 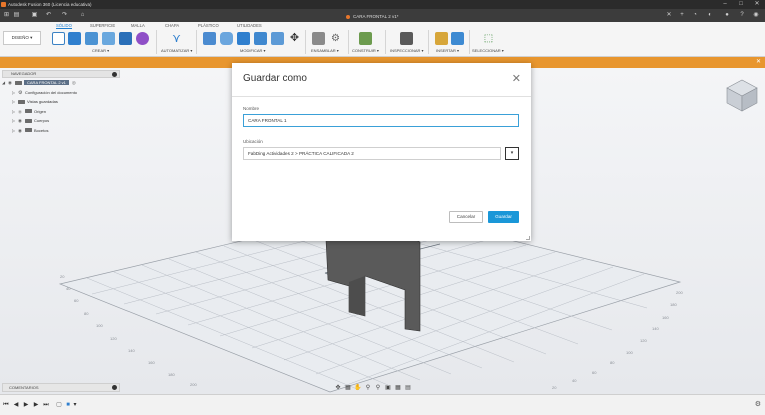 What do you see at coordinates (368, 388) in the screenshot?
I see `zoom-icon: ⚲` at bounding box center [368, 388].